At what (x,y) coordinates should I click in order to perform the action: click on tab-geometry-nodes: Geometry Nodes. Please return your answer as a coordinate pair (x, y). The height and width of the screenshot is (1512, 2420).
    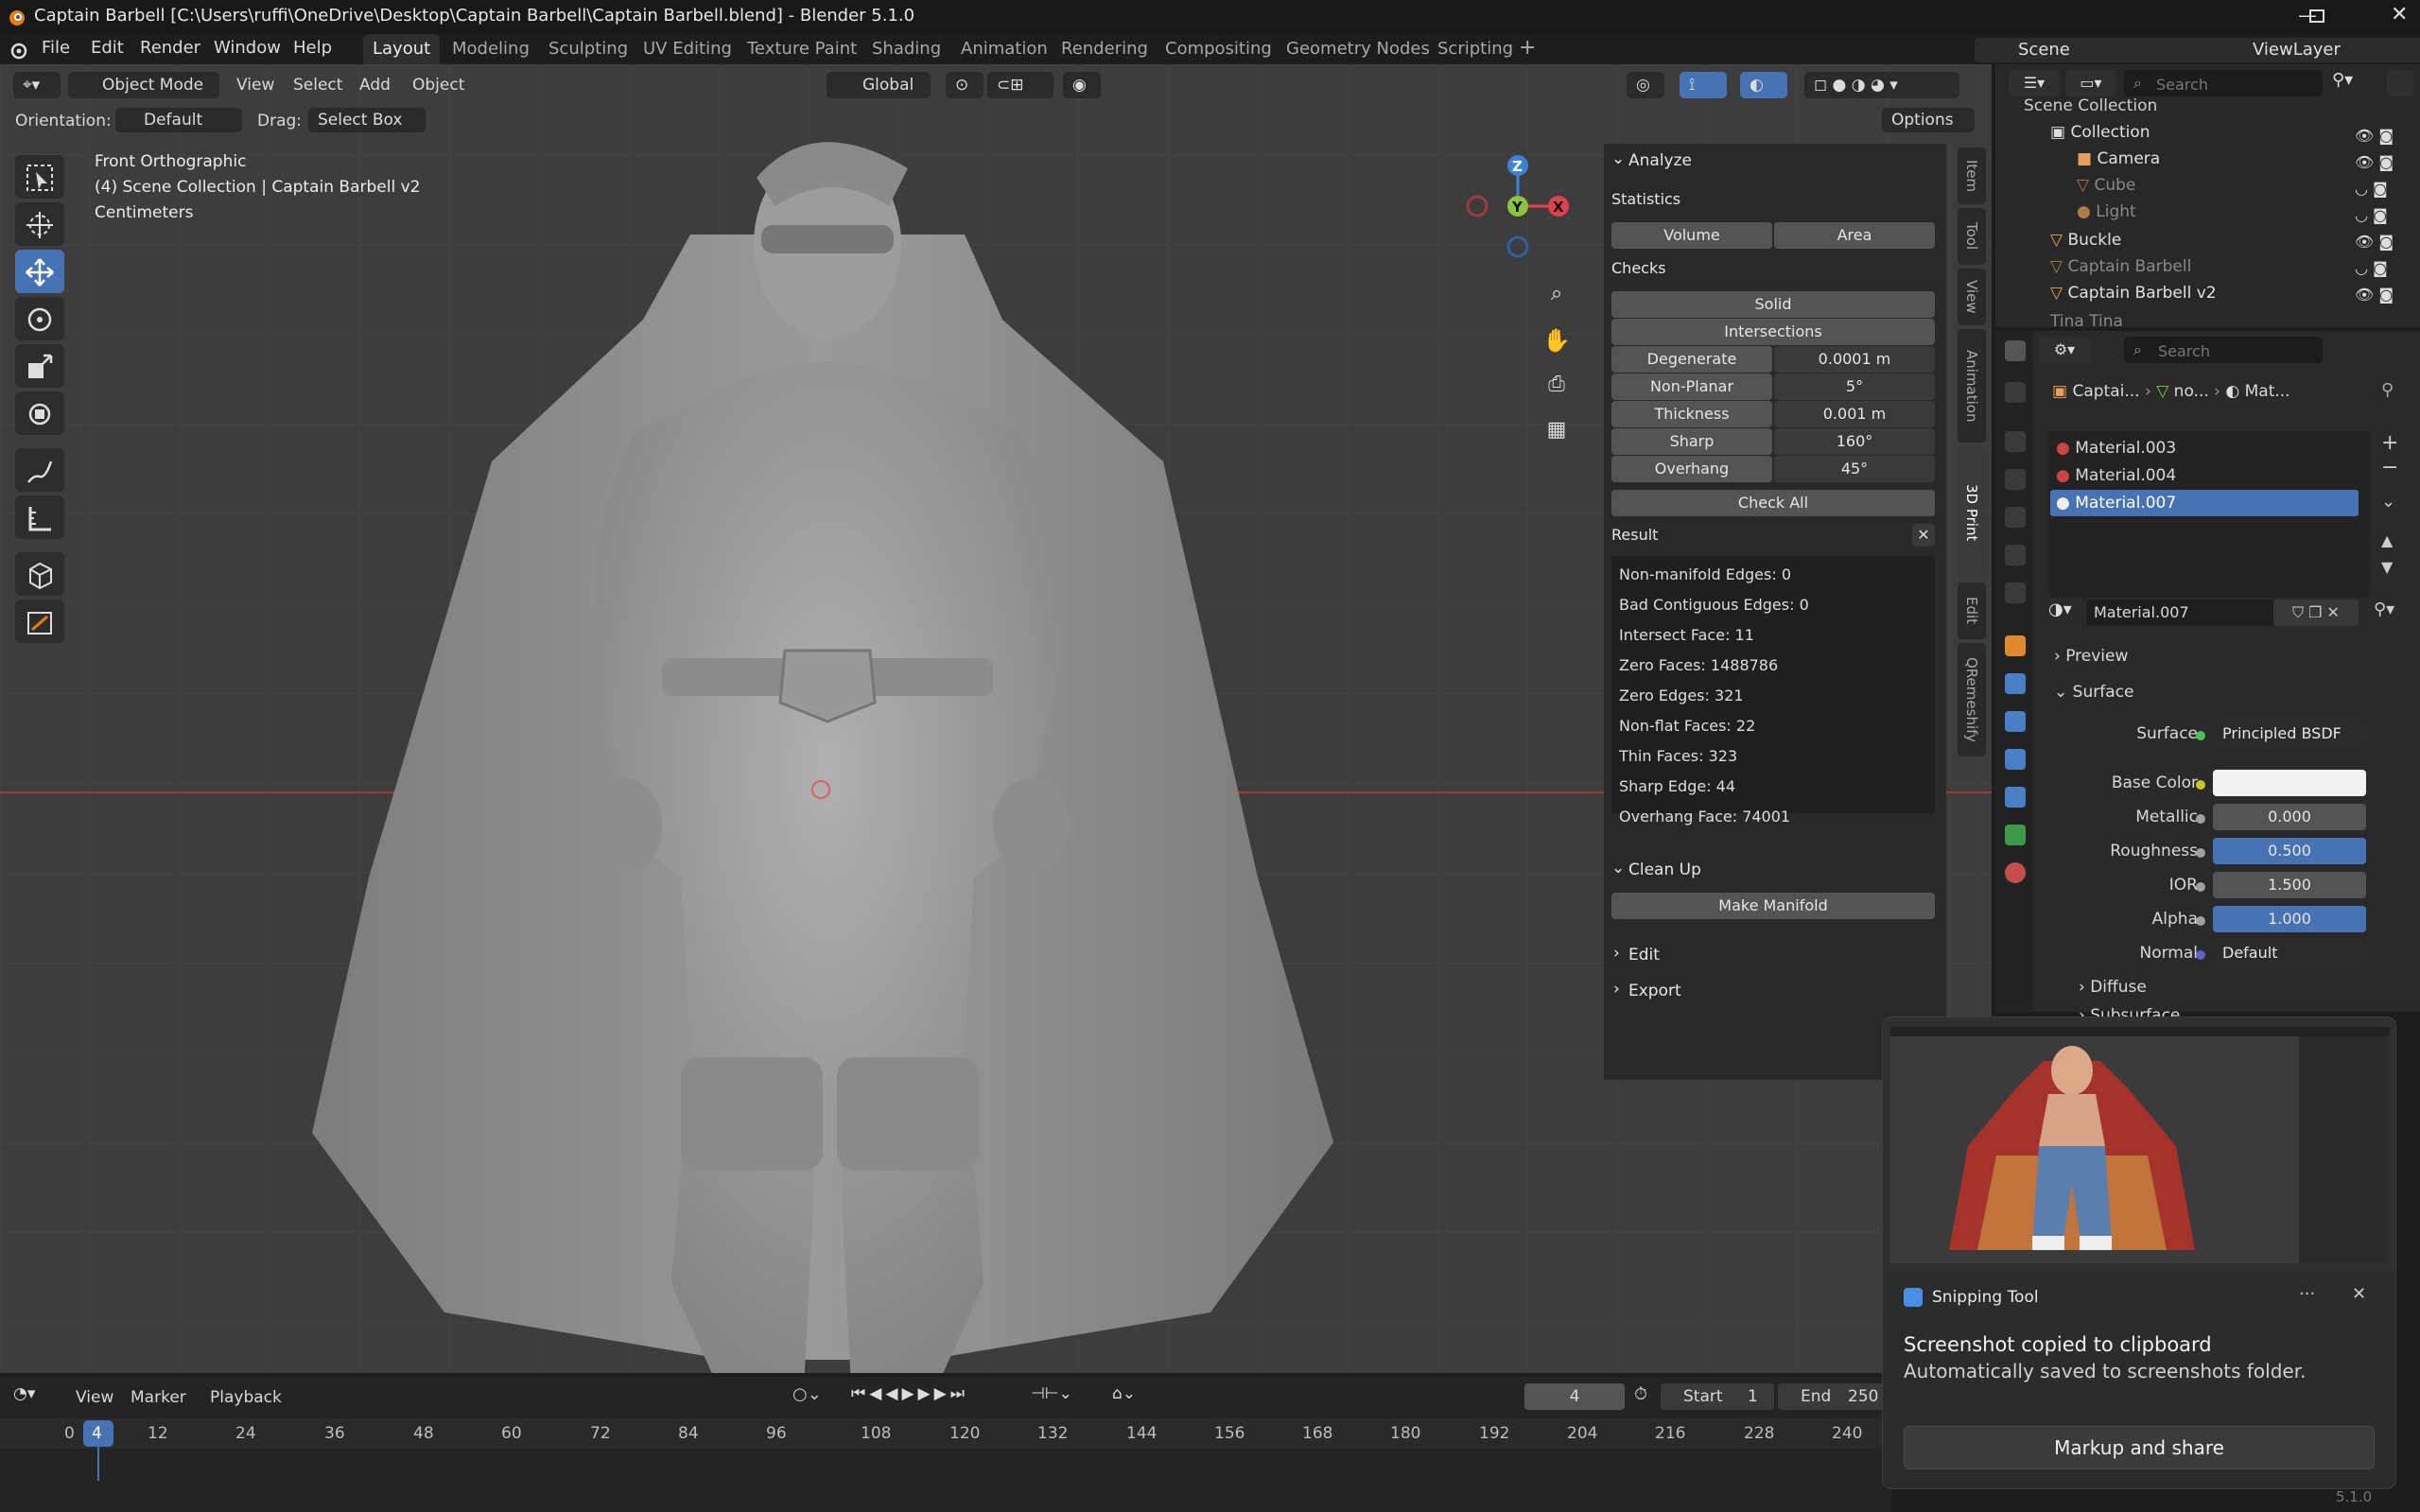
    Looking at the image, I should click on (1358, 49).